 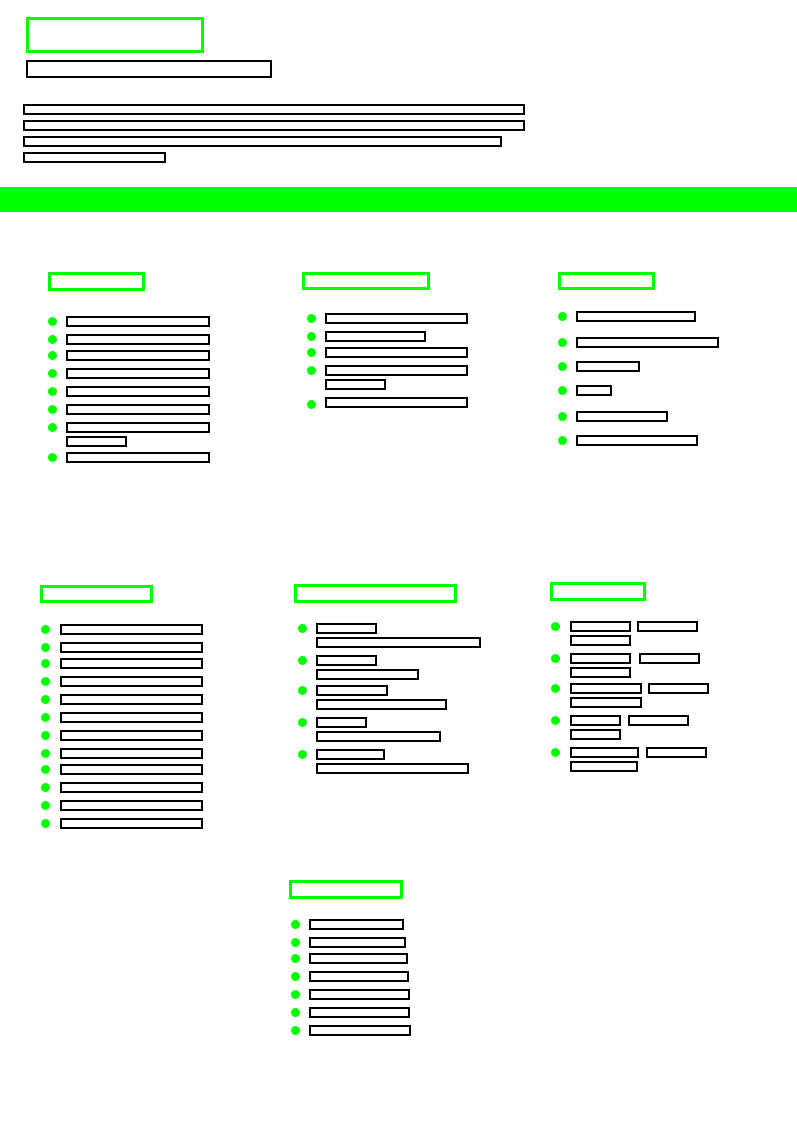 What do you see at coordinates (115, 35) in the screenshot?
I see `title-placeholder` at bounding box center [115, 35].